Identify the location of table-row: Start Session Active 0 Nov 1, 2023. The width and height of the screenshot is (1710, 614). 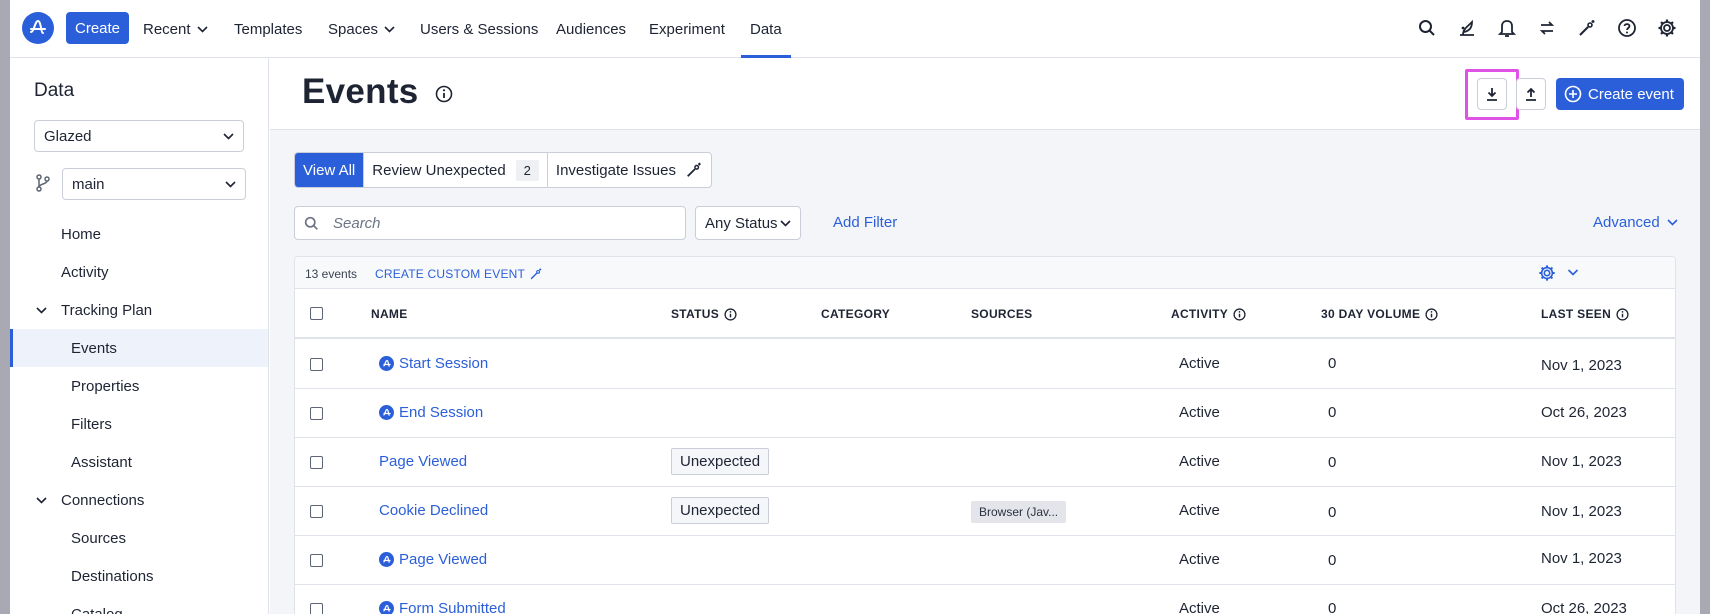
(985, 364).